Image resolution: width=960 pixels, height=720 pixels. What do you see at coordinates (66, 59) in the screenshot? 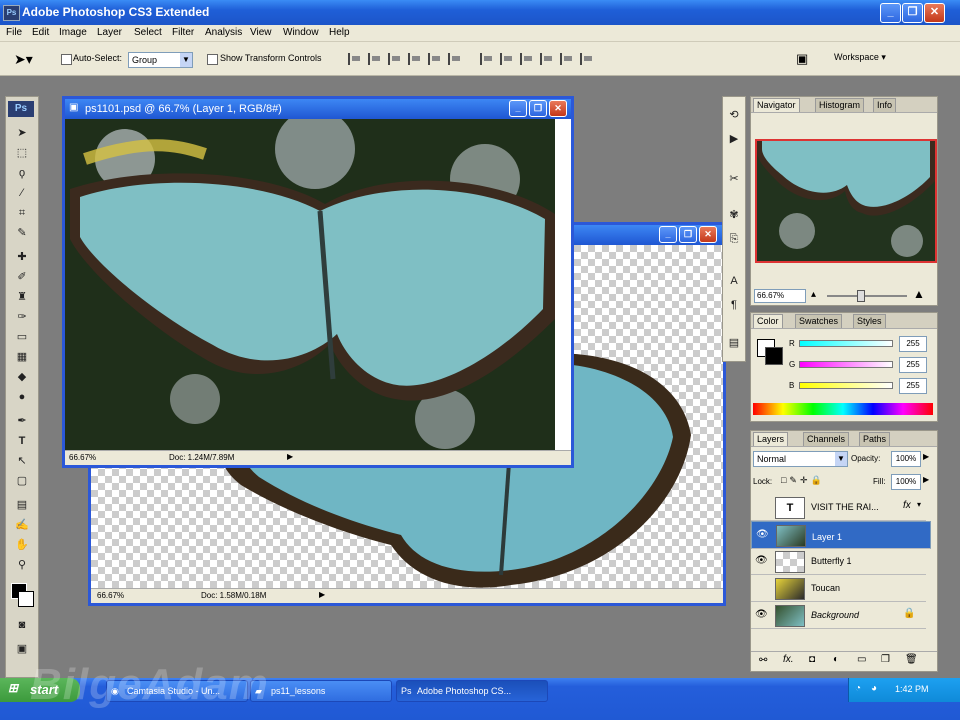
I see `auto-select-checkbox` at bounding box center [66, 59].